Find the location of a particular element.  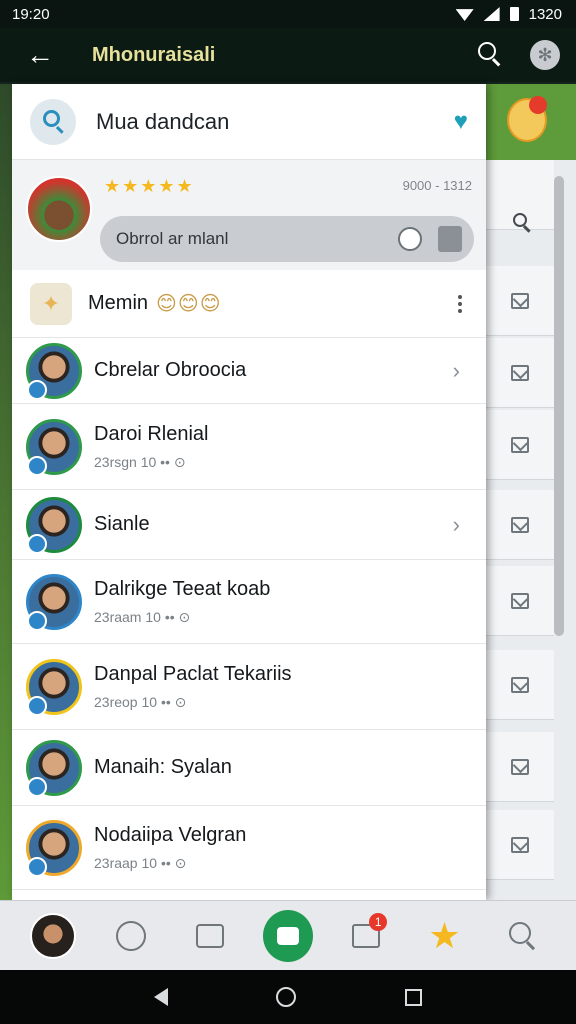

contact-text: Daroi Rlenial 23rsgn 10 •• ⊙ is located at coordinates (283, 447).